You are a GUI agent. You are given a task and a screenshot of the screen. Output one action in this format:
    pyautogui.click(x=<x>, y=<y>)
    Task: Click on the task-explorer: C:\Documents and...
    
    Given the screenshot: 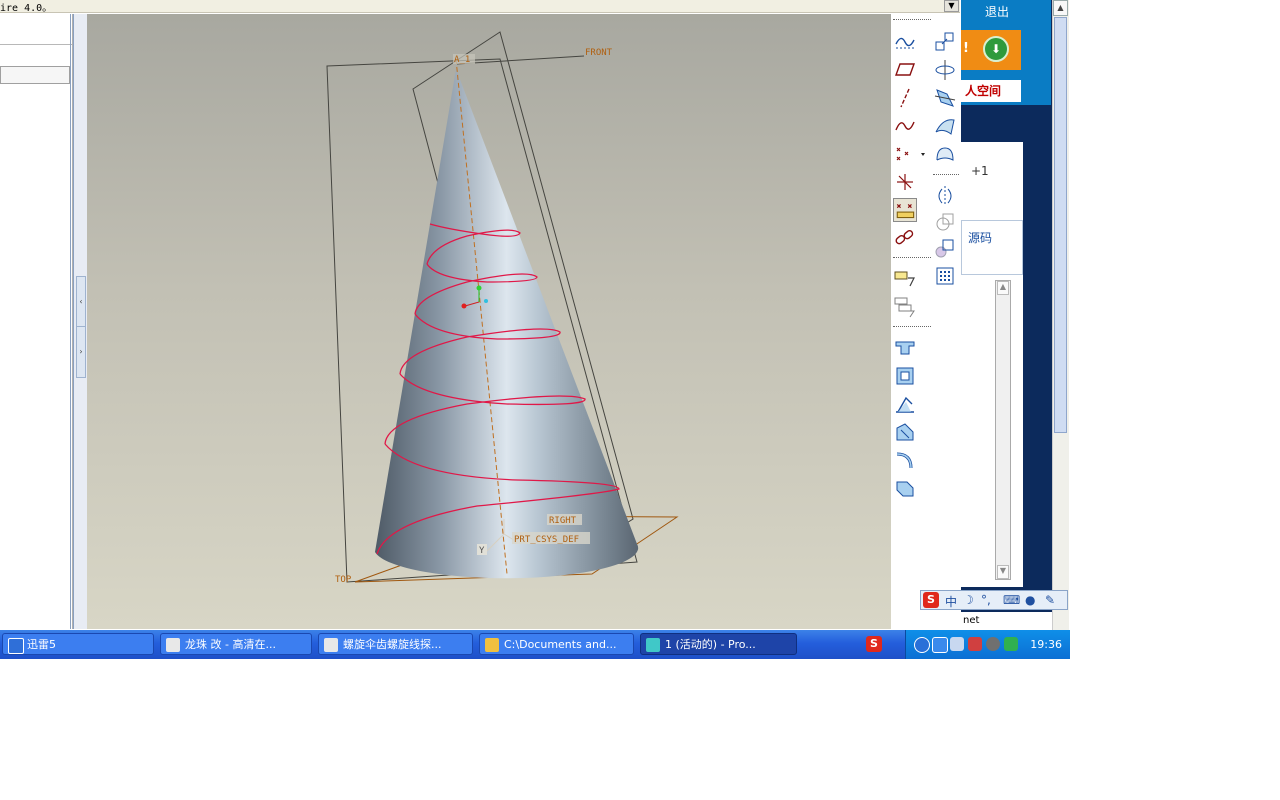 What is the action you would take?
    pyautogui.click(x=556, y=644)
    